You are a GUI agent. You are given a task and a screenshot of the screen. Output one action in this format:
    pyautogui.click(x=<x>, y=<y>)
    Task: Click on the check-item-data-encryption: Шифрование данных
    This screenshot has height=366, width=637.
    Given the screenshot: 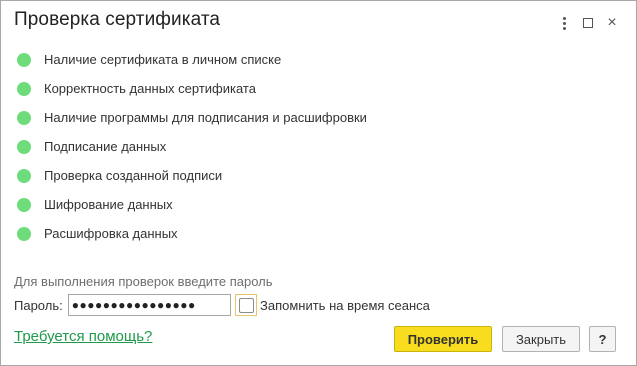 What is the action you would take?
    pyautogui.click(x=192, y=204)
    